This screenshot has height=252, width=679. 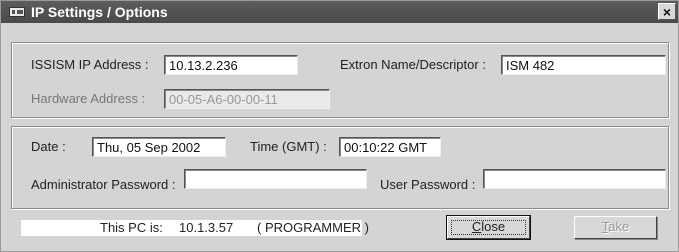 I want to click on title-bar: IP Settings / Options ×, so click(x=339, y=12).